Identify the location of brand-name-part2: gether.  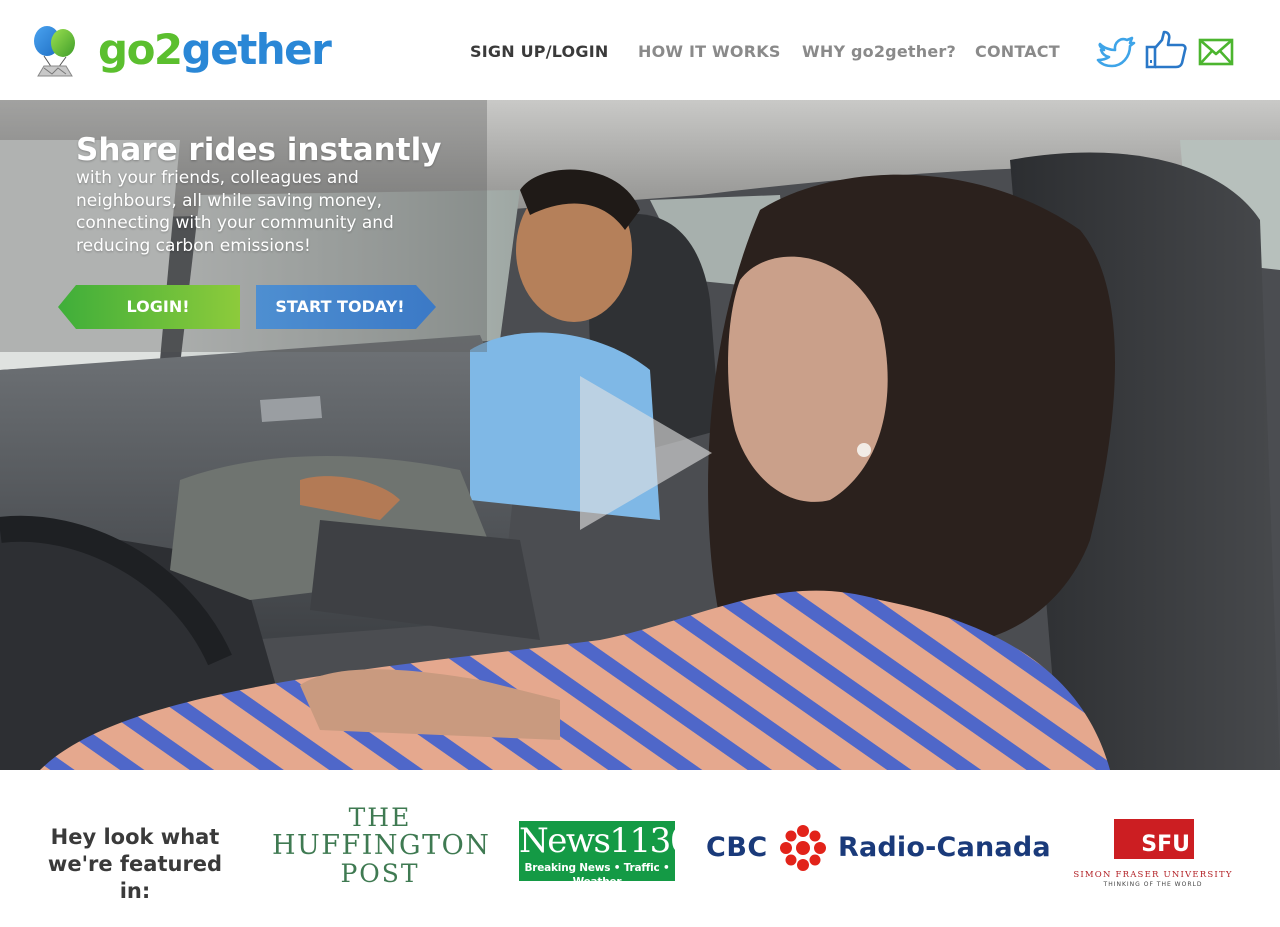
(256, 49).